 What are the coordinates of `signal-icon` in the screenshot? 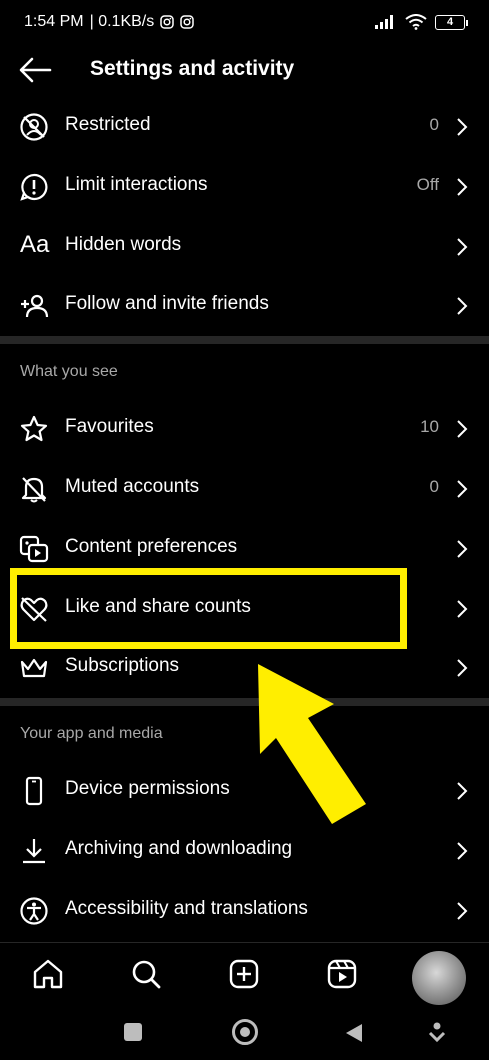 It's located at (384, 22).